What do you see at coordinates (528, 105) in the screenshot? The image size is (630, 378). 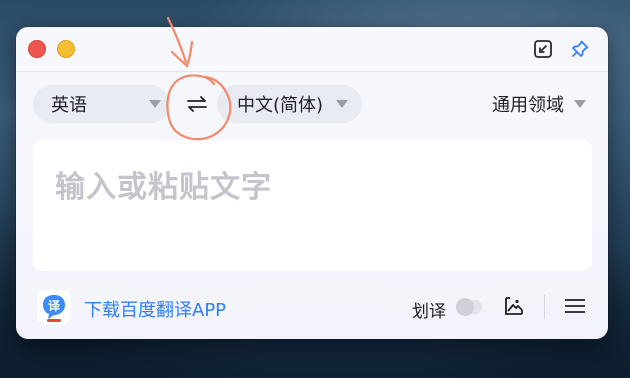 I see `domain-label: 通用领域` at bounding box center [528, 105].